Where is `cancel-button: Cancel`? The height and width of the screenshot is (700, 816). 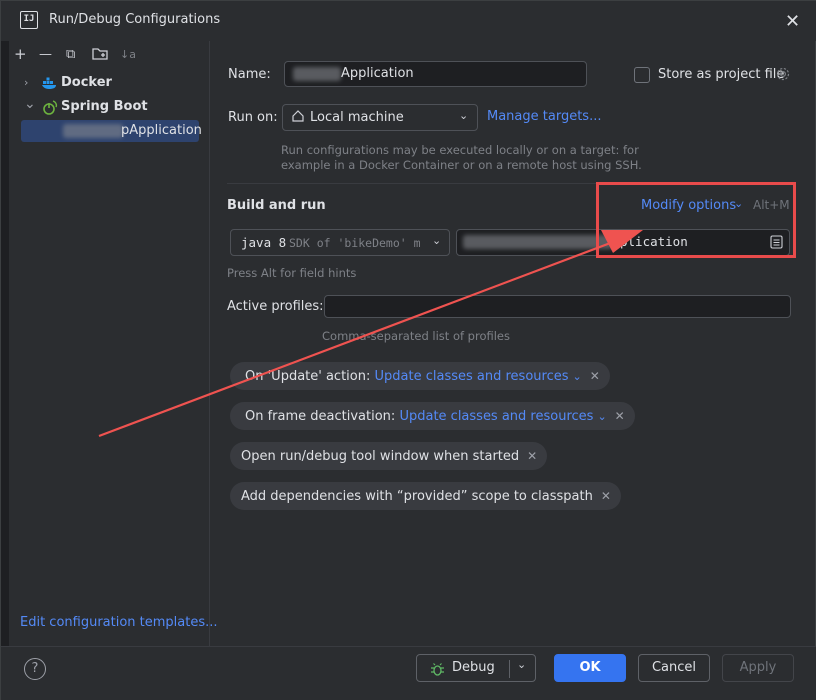 cancel-button: Cancel is located at coordinates (674, 668).